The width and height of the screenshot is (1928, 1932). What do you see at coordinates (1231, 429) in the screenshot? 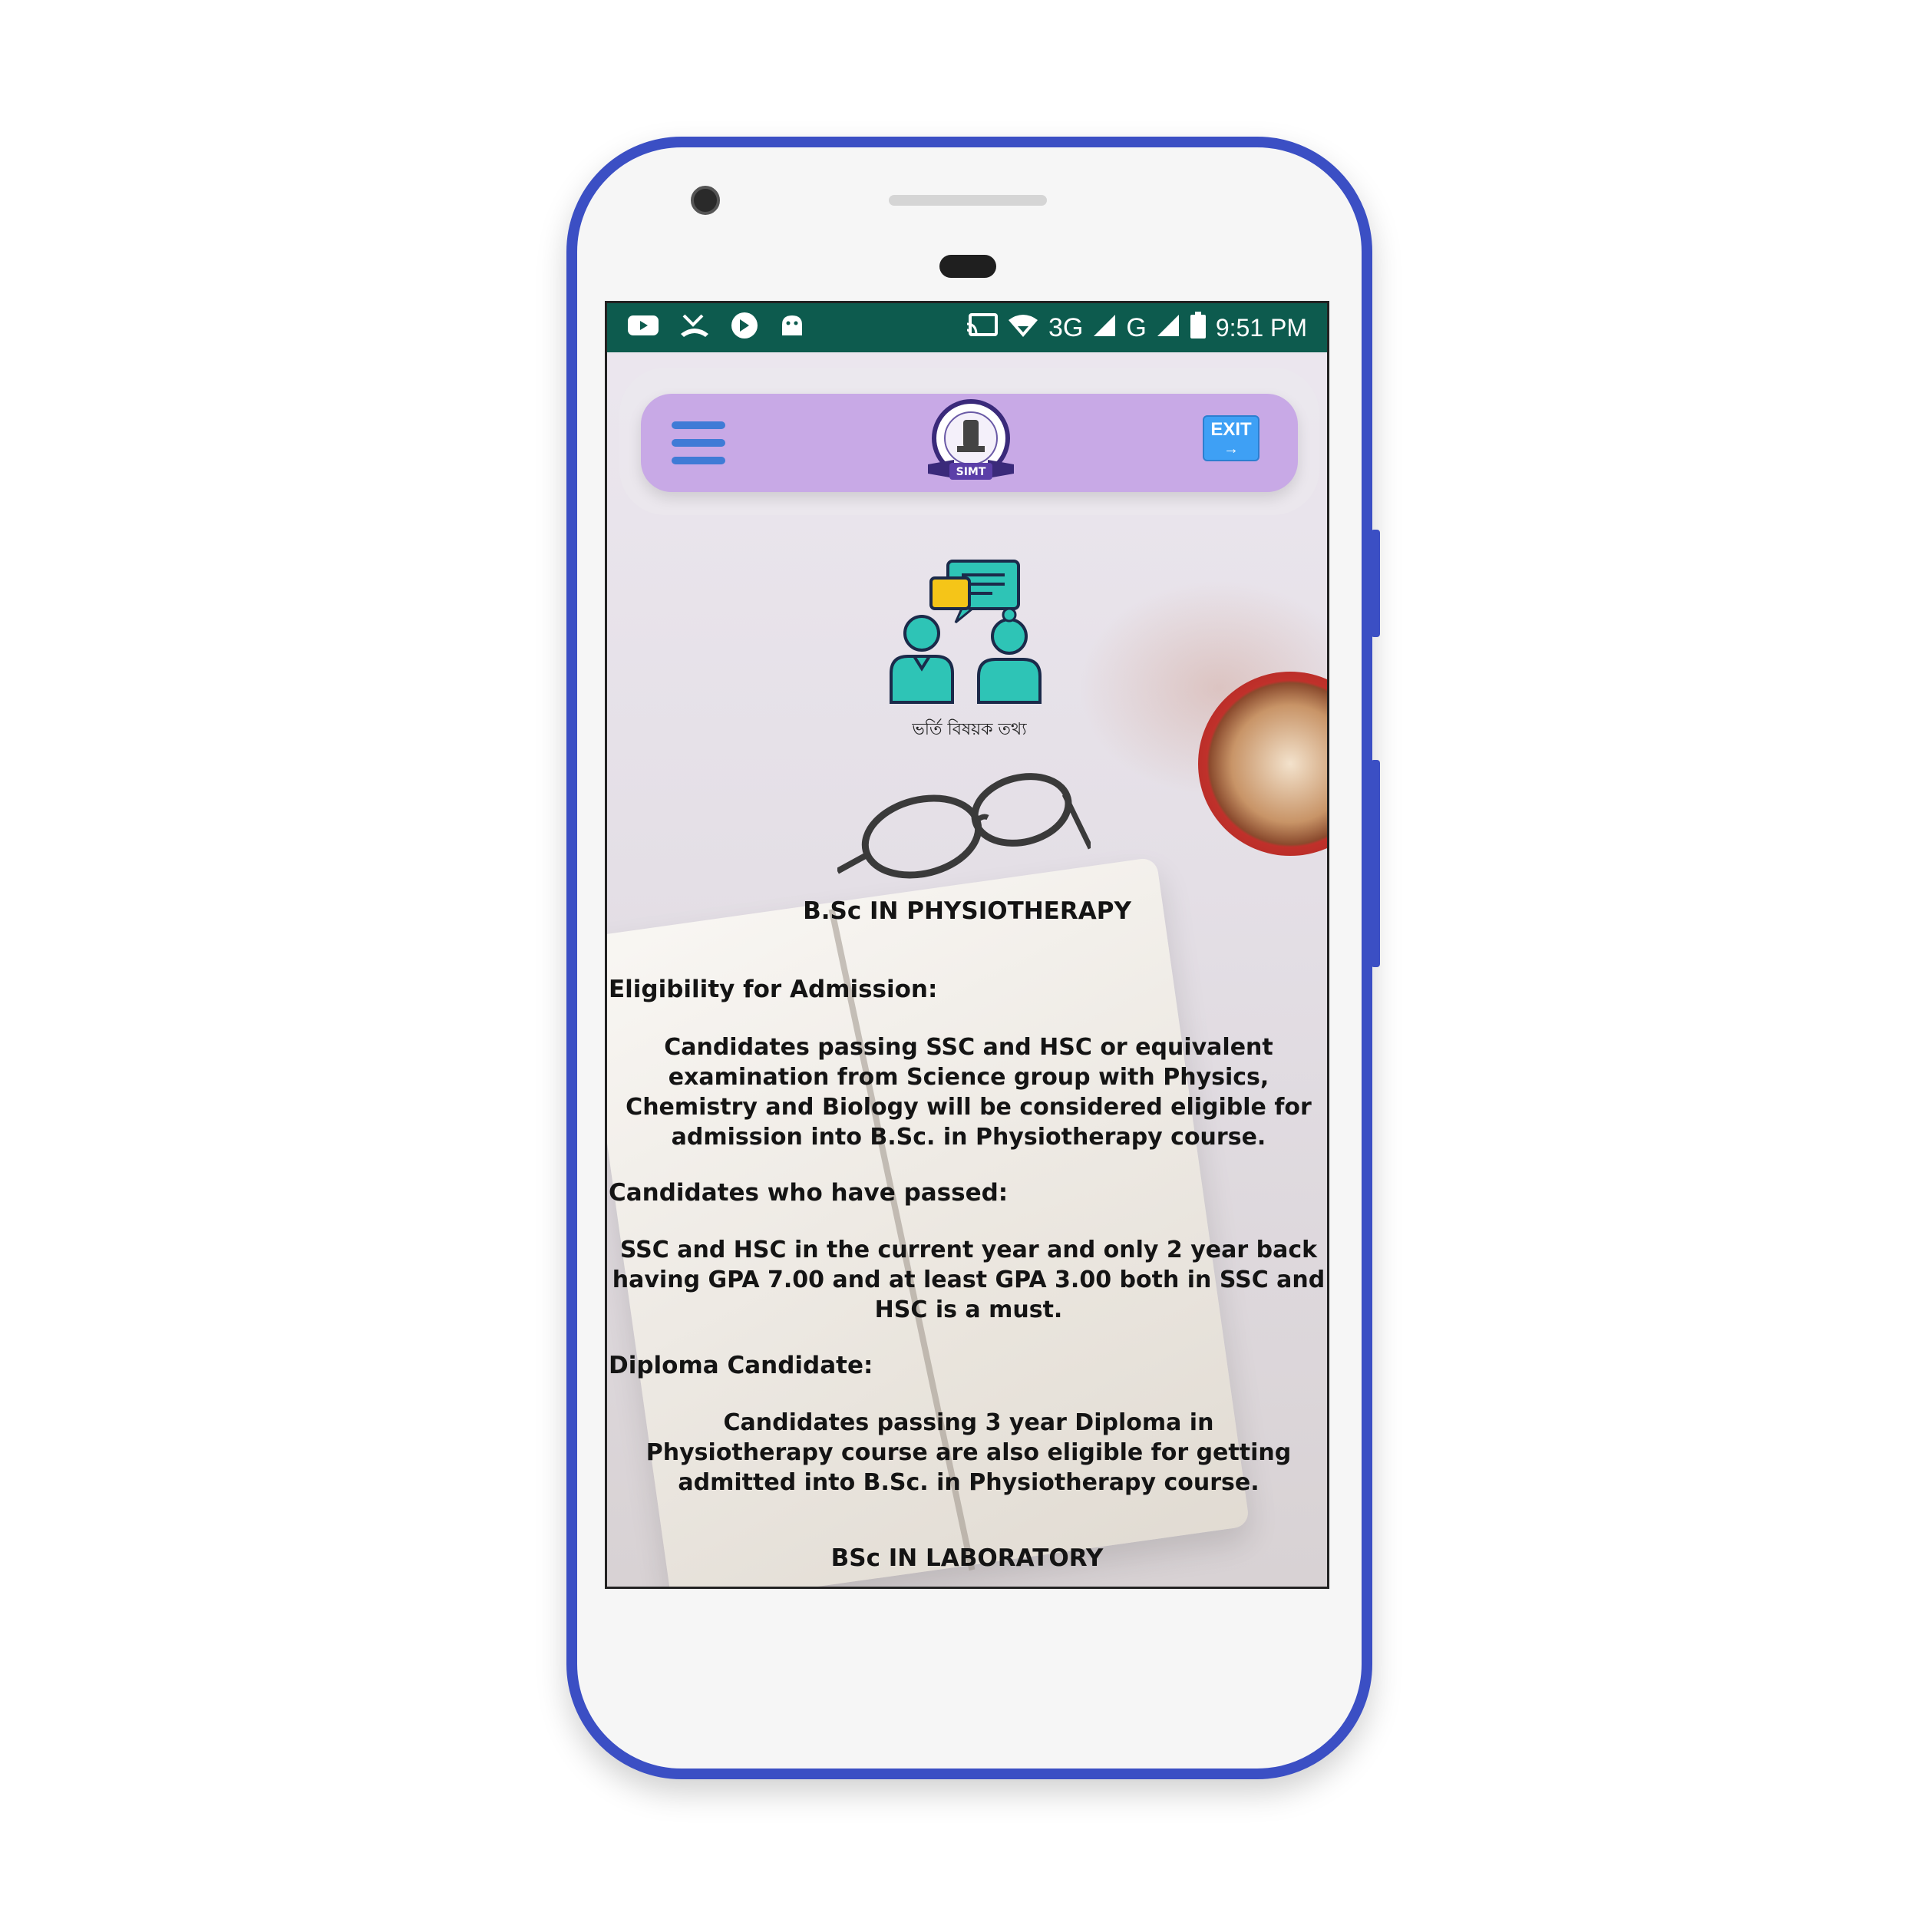
I see `exit-button-label: EXIT` at bounding box center [1231, 429].